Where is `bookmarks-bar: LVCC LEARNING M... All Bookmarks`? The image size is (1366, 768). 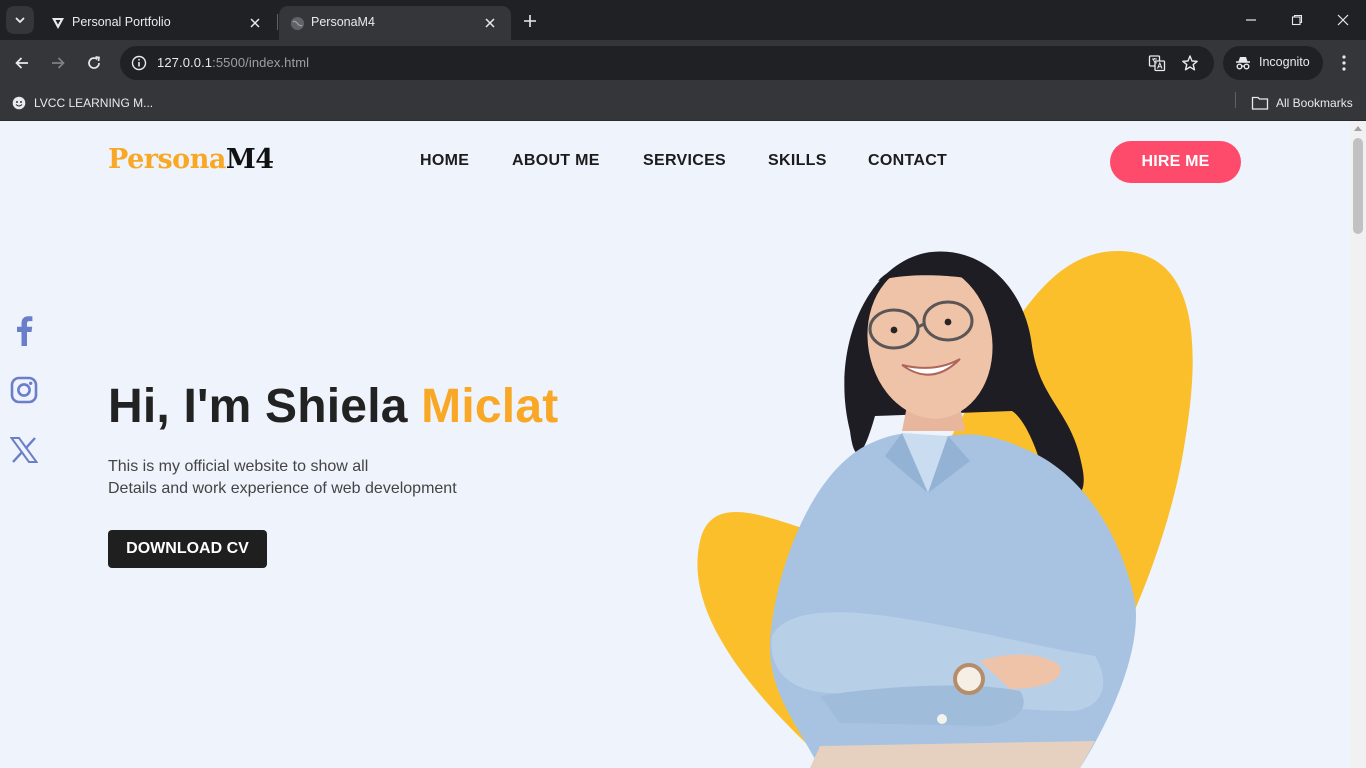
bookmarks-bar: LVCC LEARNING M... All Bookmarks is located at coordinates (683, 103).